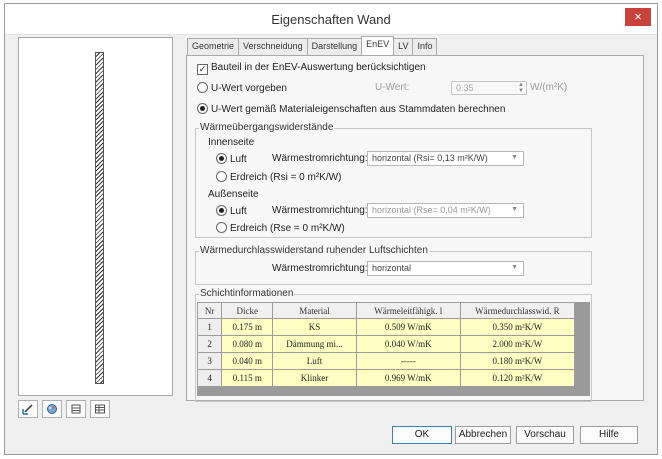 Image resolution: width=662 pixels, height=459 pixels. I want to click on conductivity-cell: 0.969 W/mK, so click(408, 378).